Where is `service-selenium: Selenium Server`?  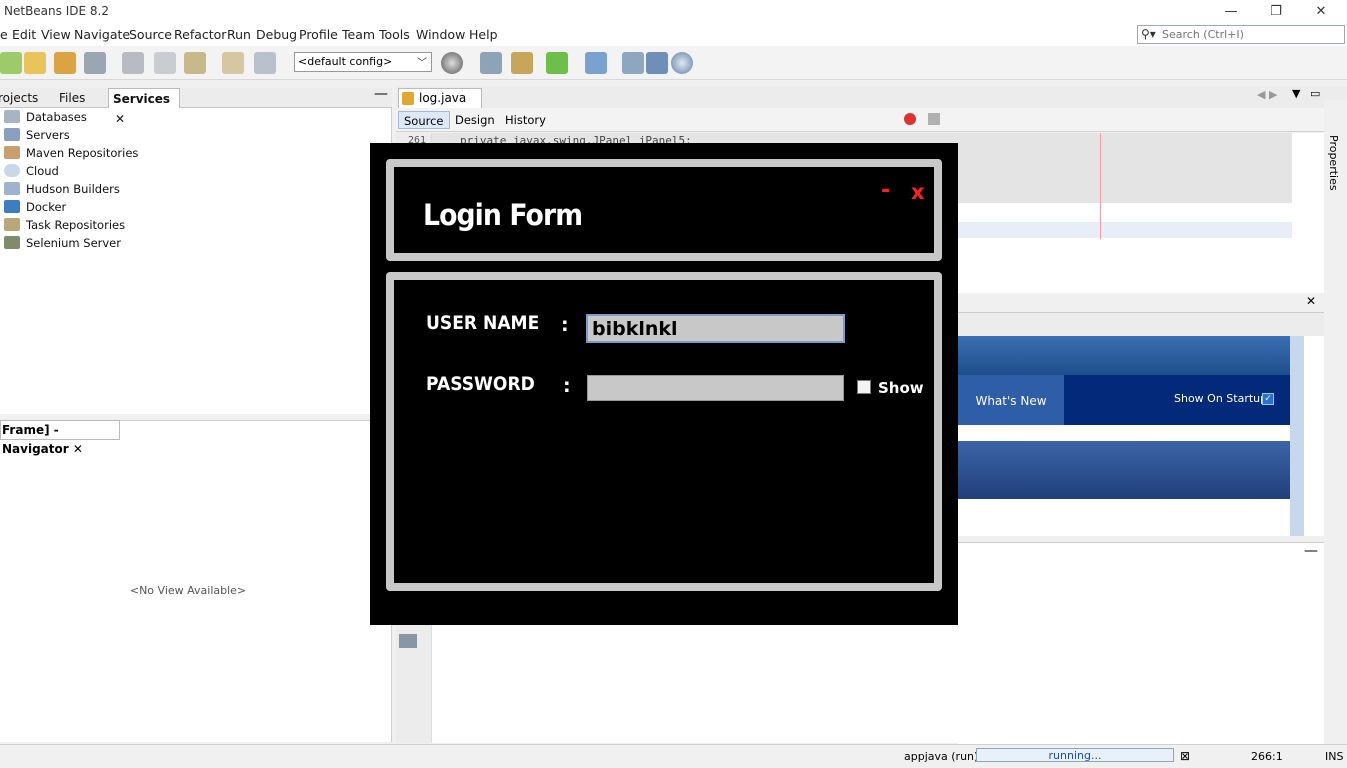 service-selenium: Selenium Server is located at coordinates (62, 243).